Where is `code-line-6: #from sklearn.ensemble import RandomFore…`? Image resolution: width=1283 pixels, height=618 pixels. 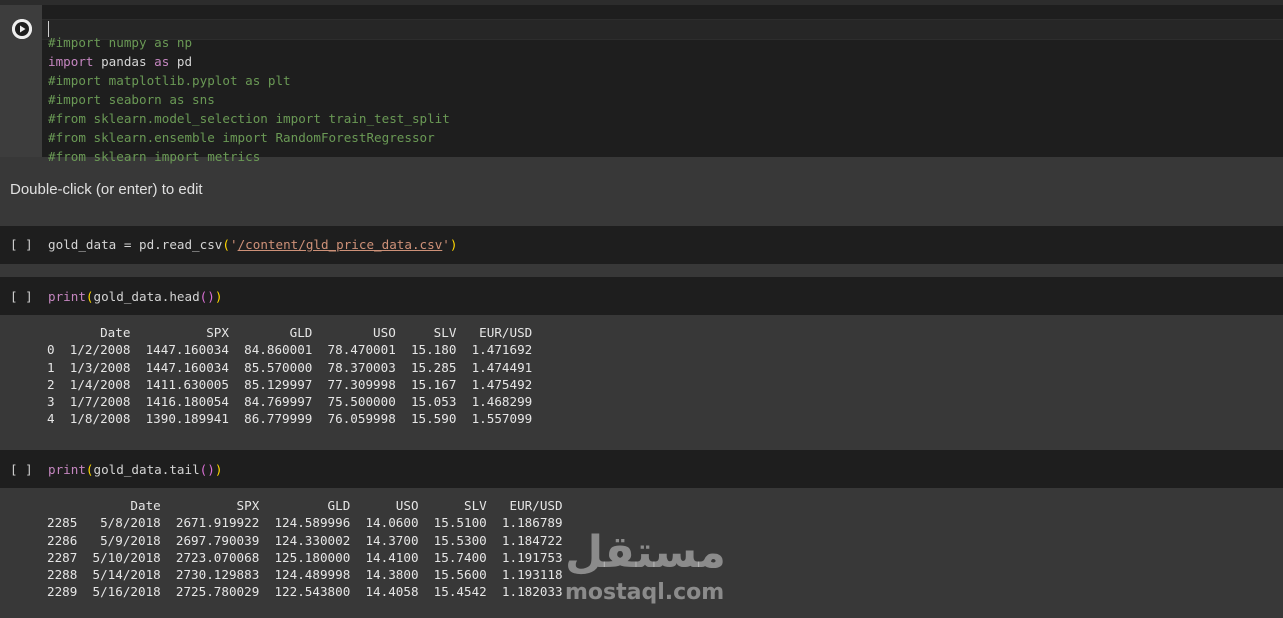 code-line-6: #from sklearn.ensemble import RandomFore… is located at coordinates (241, 137).